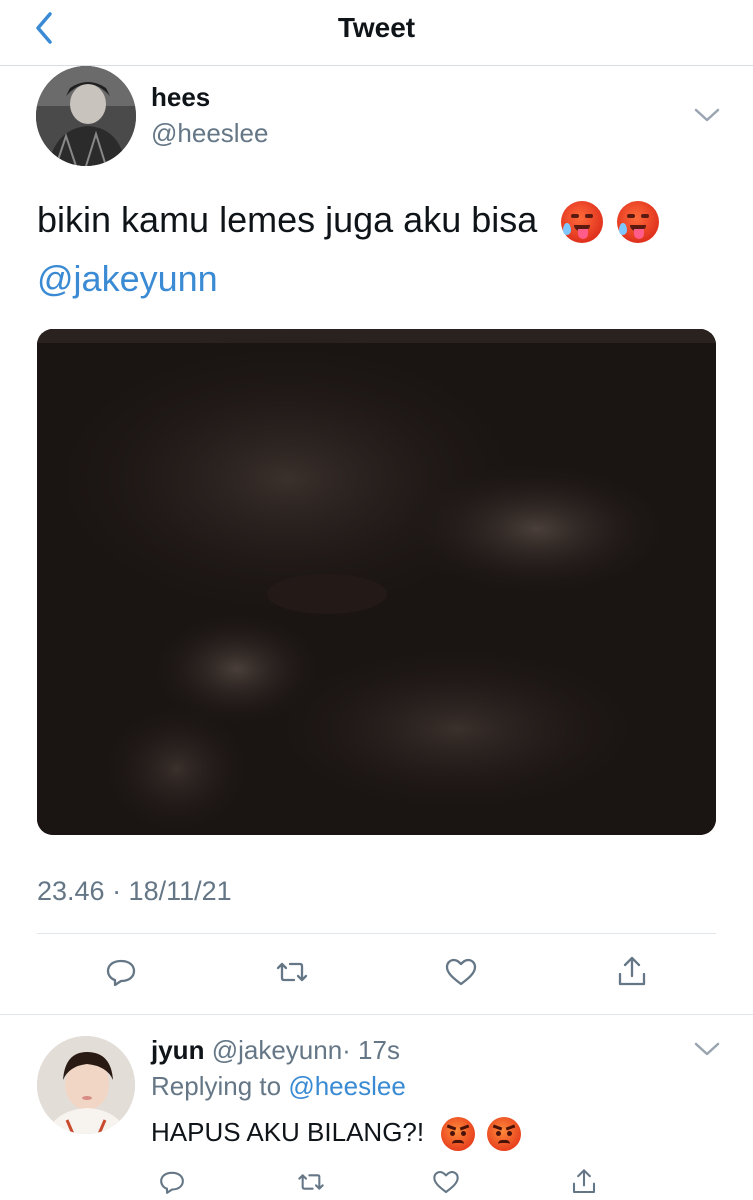 The width and height of the screenshot is (753, 1200). I want to click on reply-button, so click(121, 972).